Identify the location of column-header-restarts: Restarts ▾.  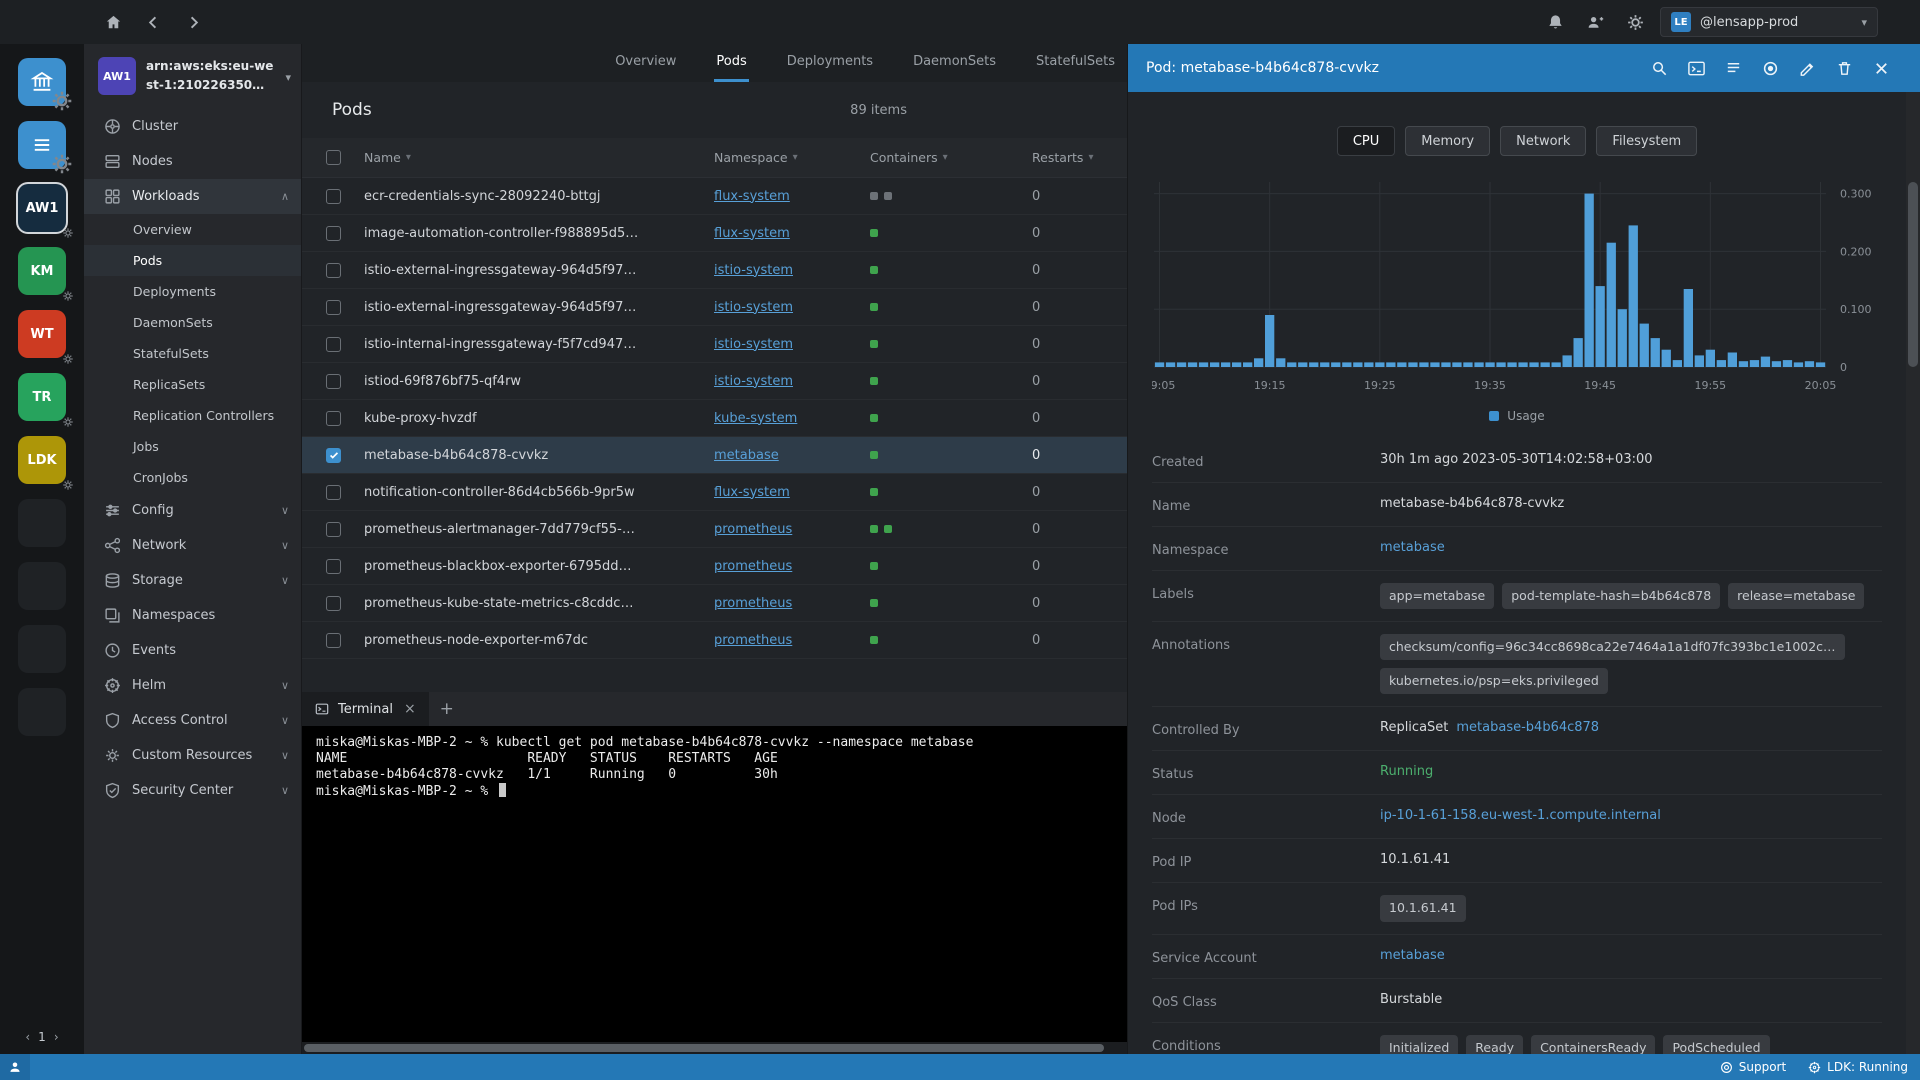
(1079, 157).